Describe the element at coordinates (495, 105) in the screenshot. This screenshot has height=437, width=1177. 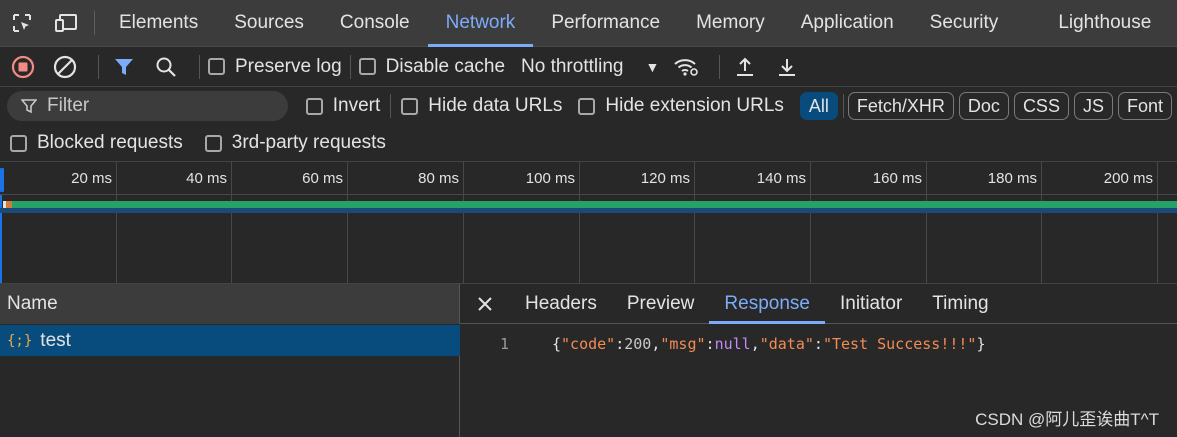
I see `hide-data-urls-label: Hide data URLs` at that location.